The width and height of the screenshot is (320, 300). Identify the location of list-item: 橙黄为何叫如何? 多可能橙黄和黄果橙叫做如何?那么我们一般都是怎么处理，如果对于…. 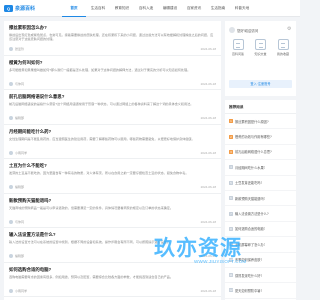
(112, 73).